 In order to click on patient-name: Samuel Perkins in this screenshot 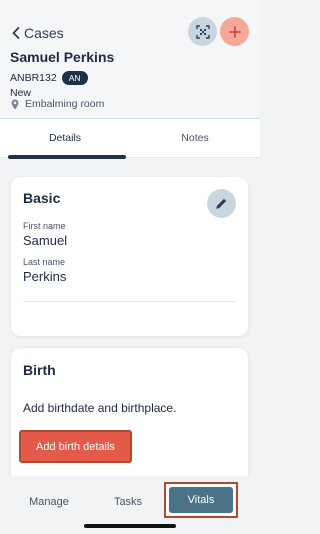, I will do `click(62, 57)`.